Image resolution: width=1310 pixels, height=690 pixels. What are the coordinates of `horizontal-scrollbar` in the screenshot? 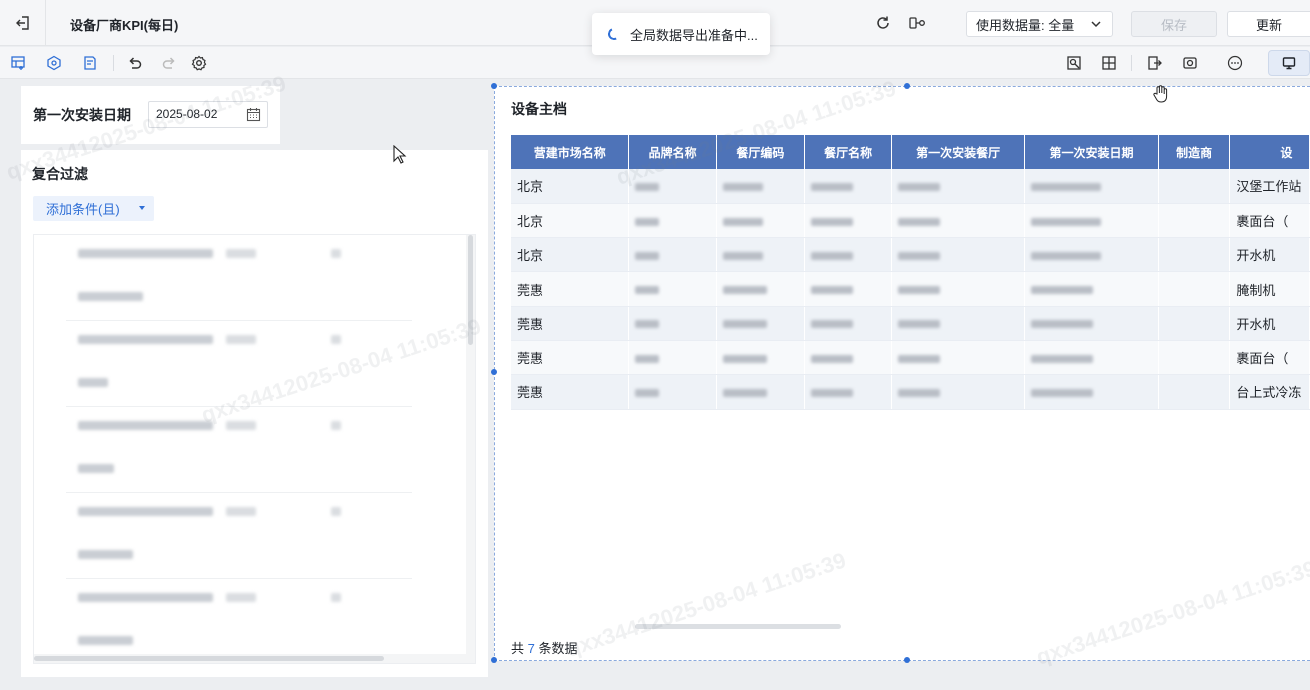 It's located at (209, 658).